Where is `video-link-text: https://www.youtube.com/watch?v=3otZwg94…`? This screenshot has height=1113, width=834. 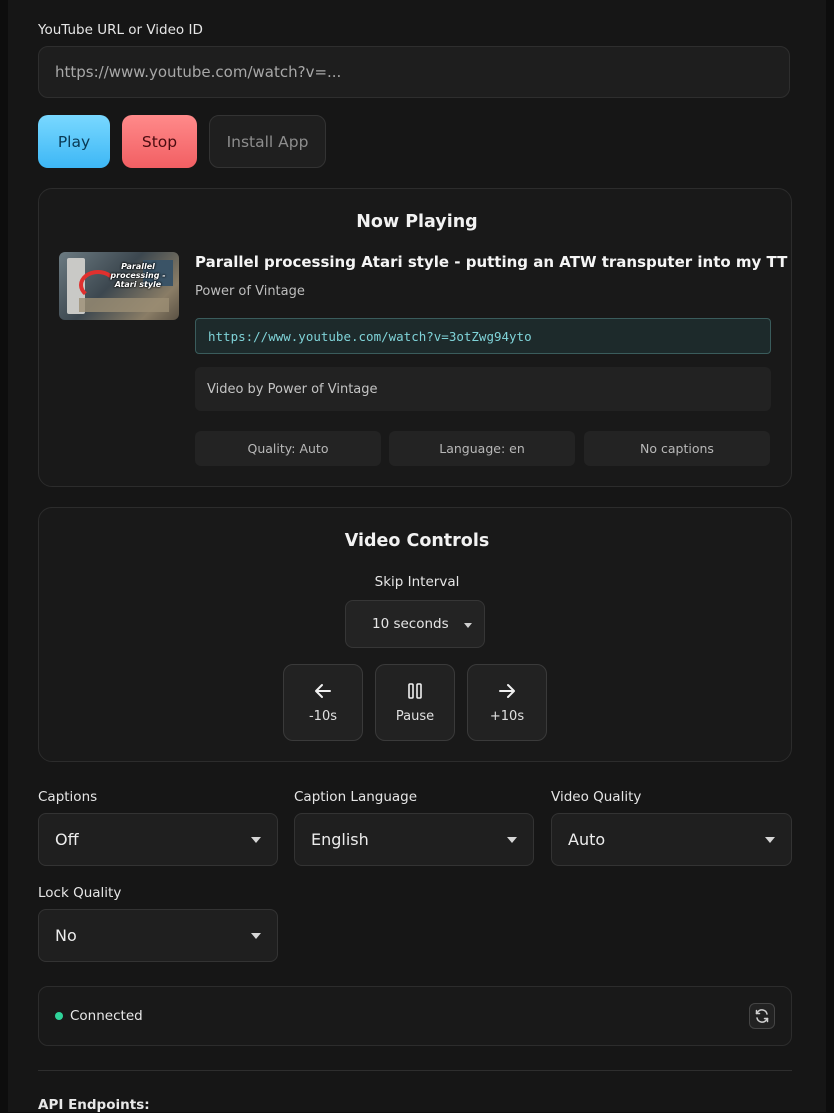 video-link-text: https://www.youtube.com/watch?v=3otZwg94… is located at coordinates (370, 336).